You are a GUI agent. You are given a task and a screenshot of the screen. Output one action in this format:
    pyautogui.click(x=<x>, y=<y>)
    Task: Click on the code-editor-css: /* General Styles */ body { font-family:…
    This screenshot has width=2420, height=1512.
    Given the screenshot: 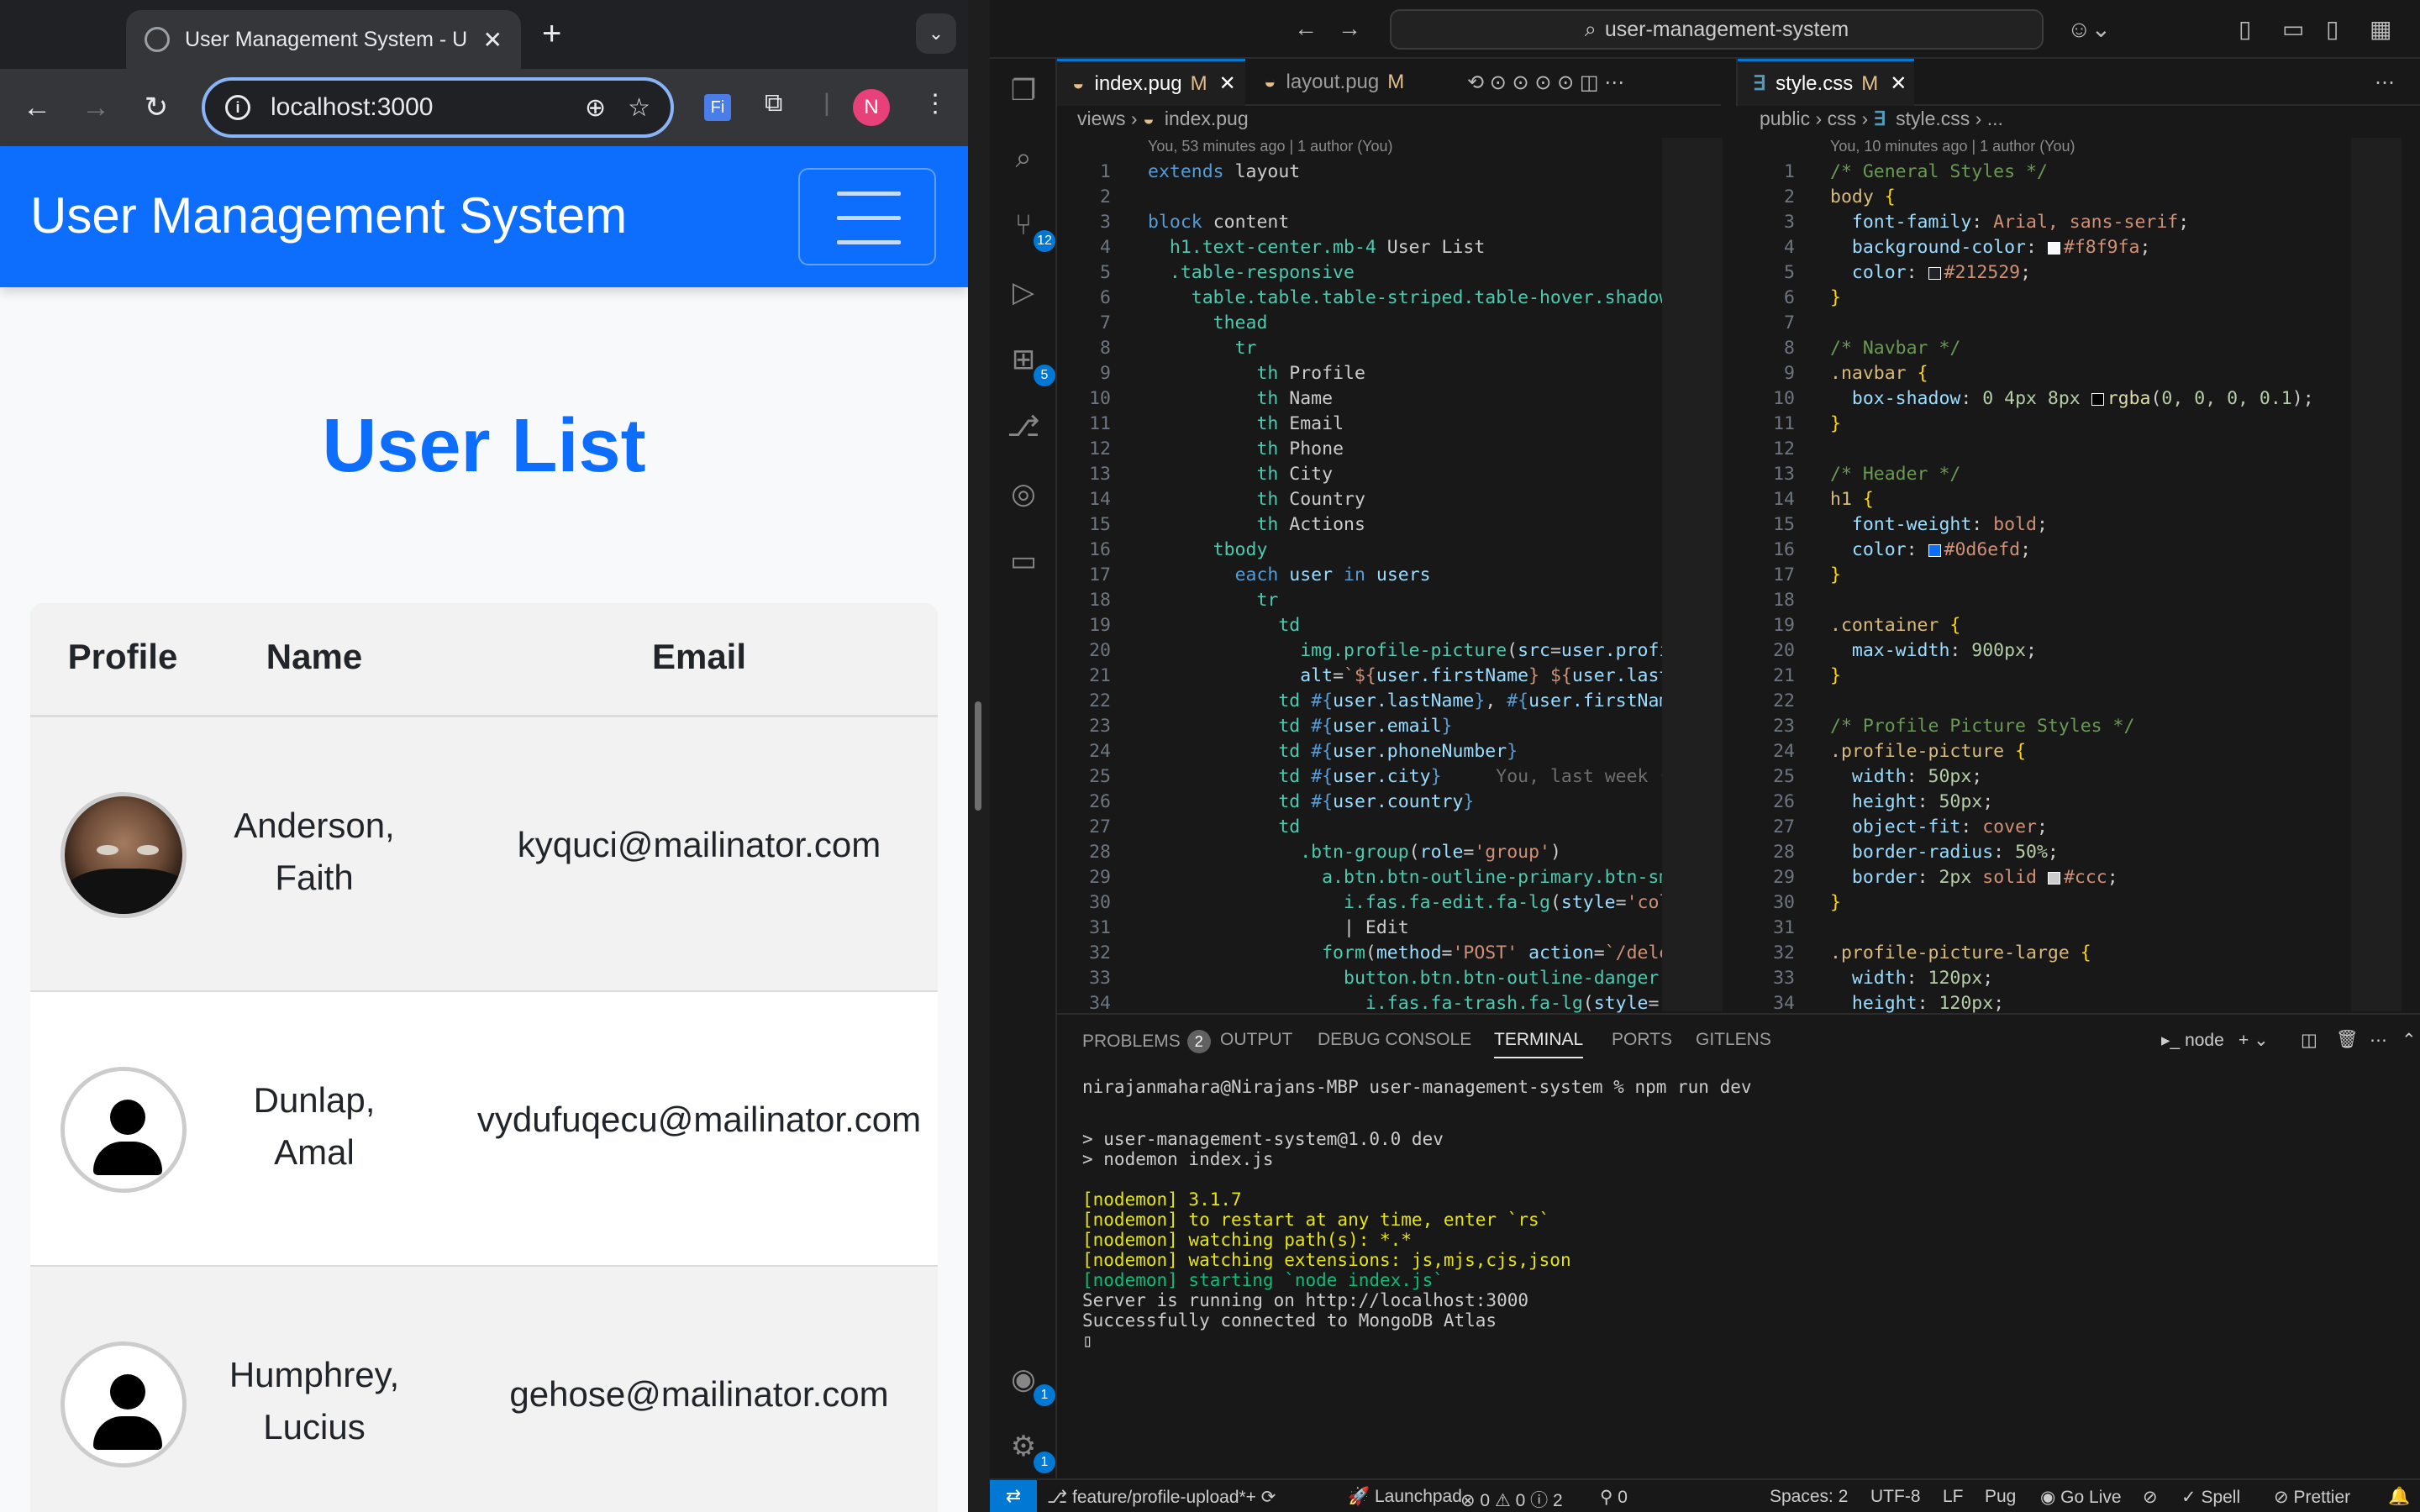 What is the action you would take?
    pyautogui.click(x=2090, y=588)
    